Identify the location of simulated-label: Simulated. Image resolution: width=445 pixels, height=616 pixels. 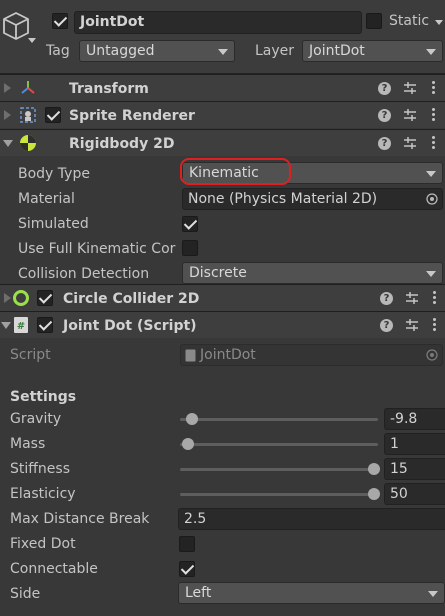
(53, 224).